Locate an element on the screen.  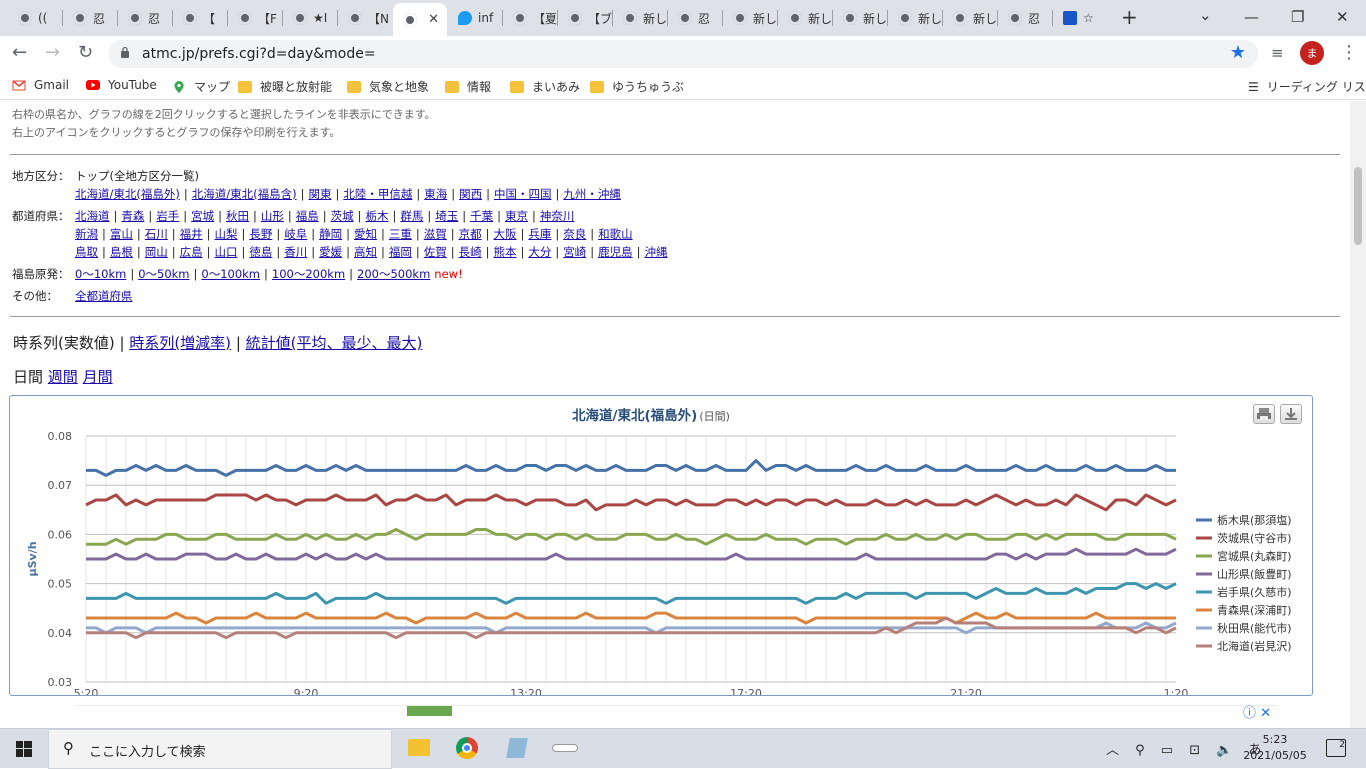
region-link: 中国・四国 is located at coordinates (523, 194).